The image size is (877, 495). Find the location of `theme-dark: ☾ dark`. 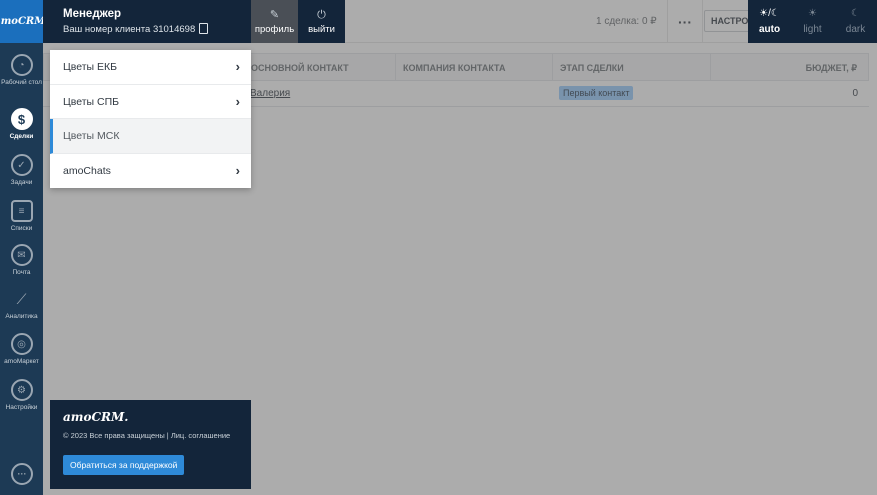

theme-dark: ☾ dark is located at coordinates (855, 21).